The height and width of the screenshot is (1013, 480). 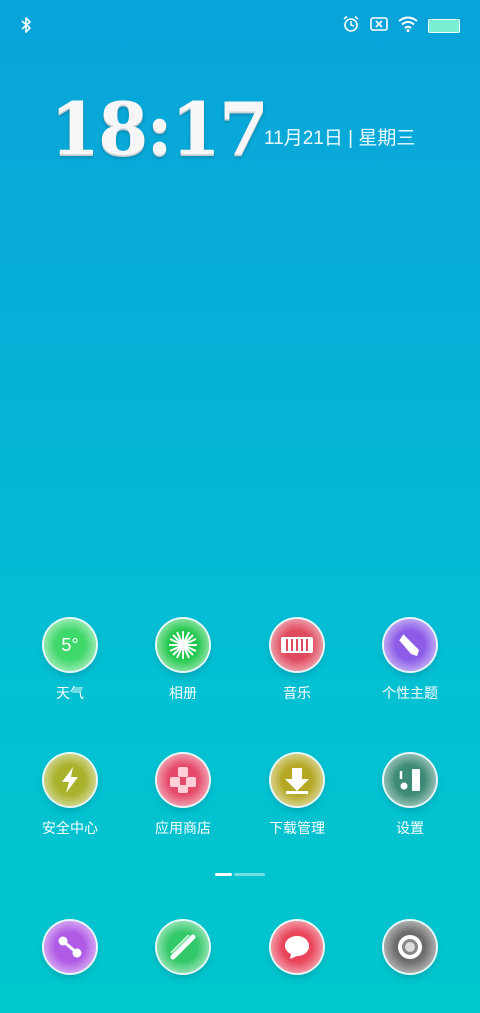 I want to click on settings-icon, so click(x=410, y=780).